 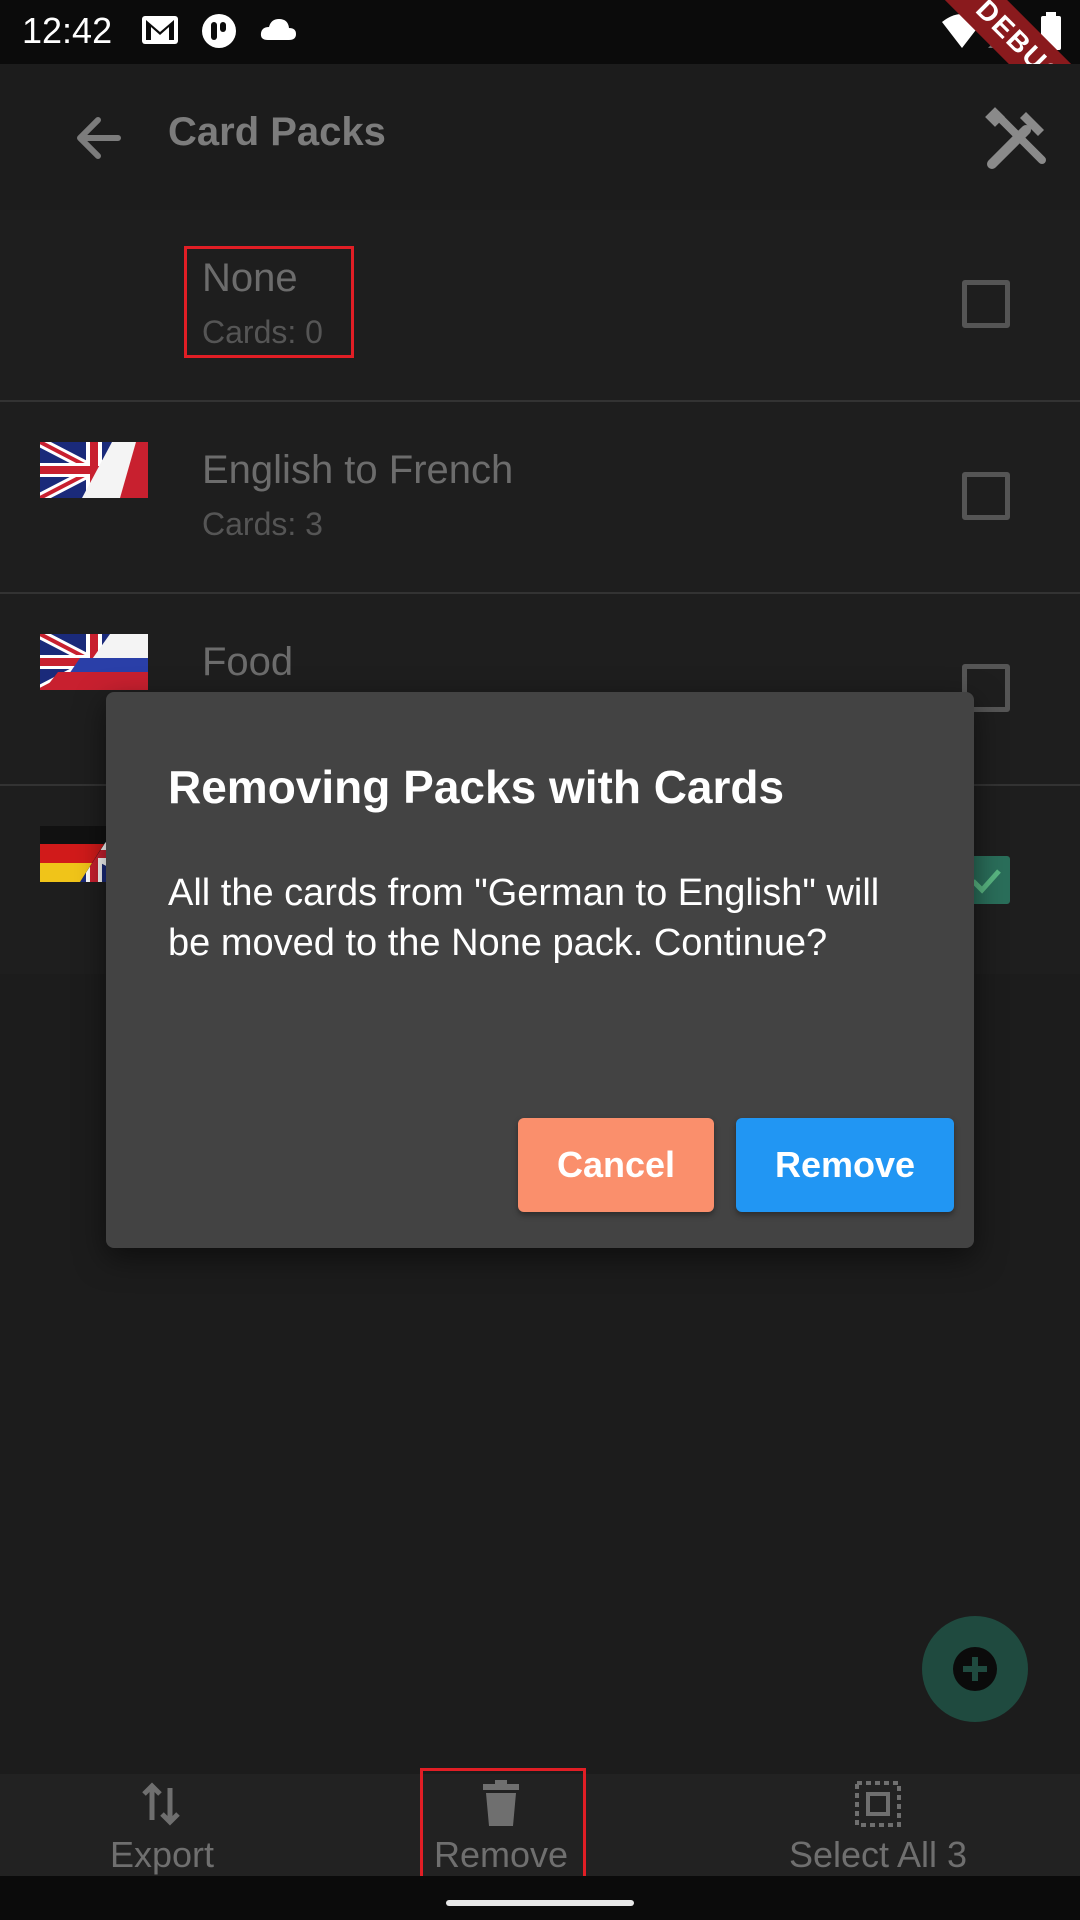 What do you see at coordinates (616, 1165) in the screenshot?
I see `cancel-button: Cancel` at bounding box center [616, 1165].